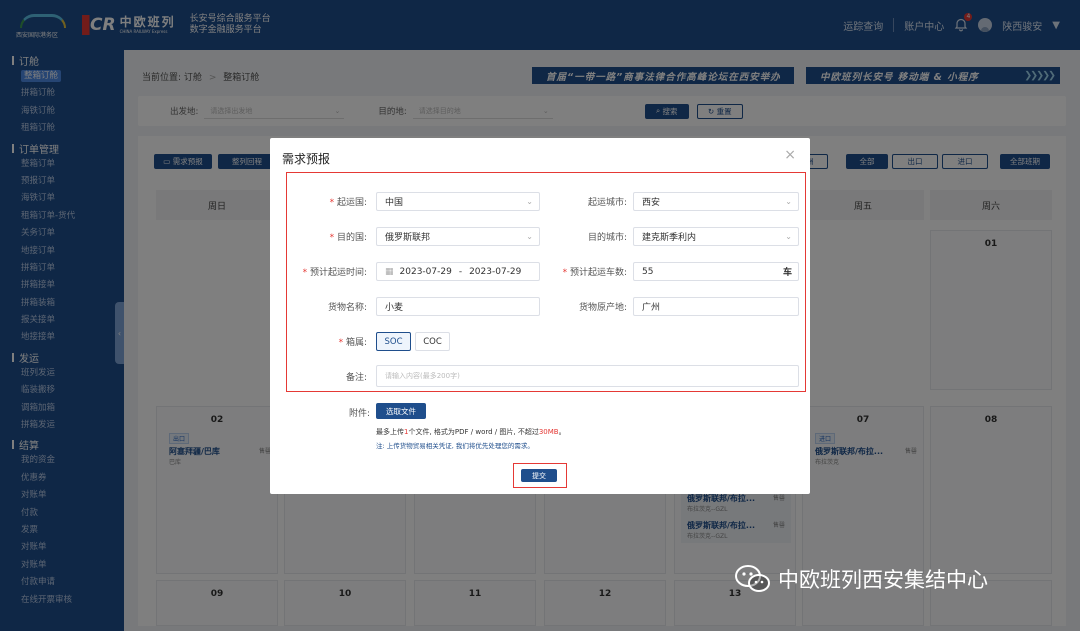 This screenshot has height=631, width=1080. What do you see at coordinates (455, 446) in the screenshot?
I see `upload-note: 注: 上传货物贸易相关凭证, 我们将优先处理您的需求。` at bounding box center [455, 446].